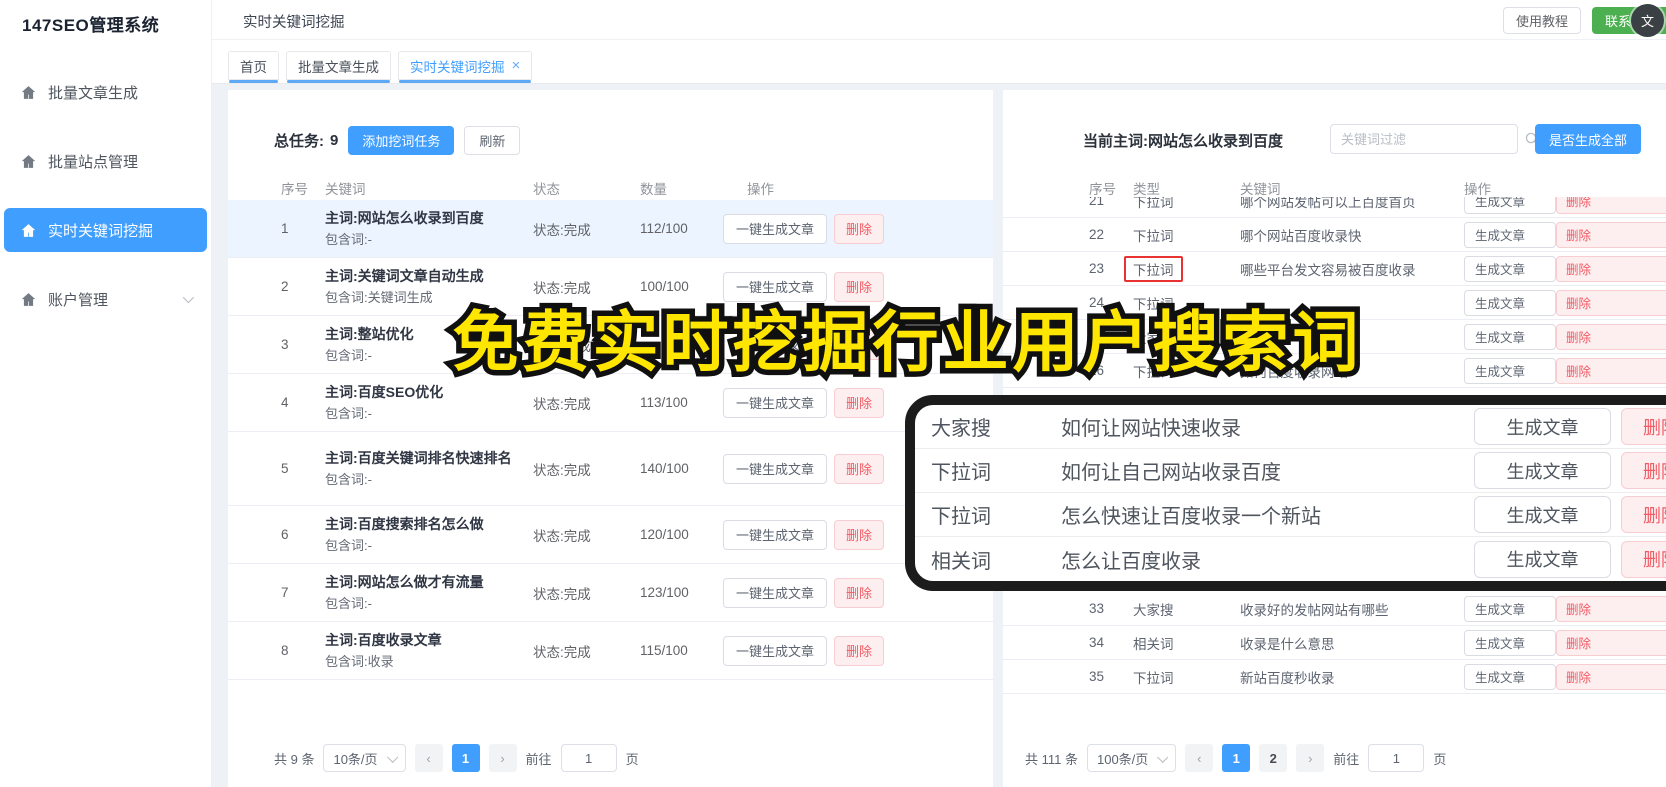 This screenshot has width=1666, height=787. Describe the element at coordinates (1647, 20) in the screenshot. I see `translate-extension-icon: 文` at that location.